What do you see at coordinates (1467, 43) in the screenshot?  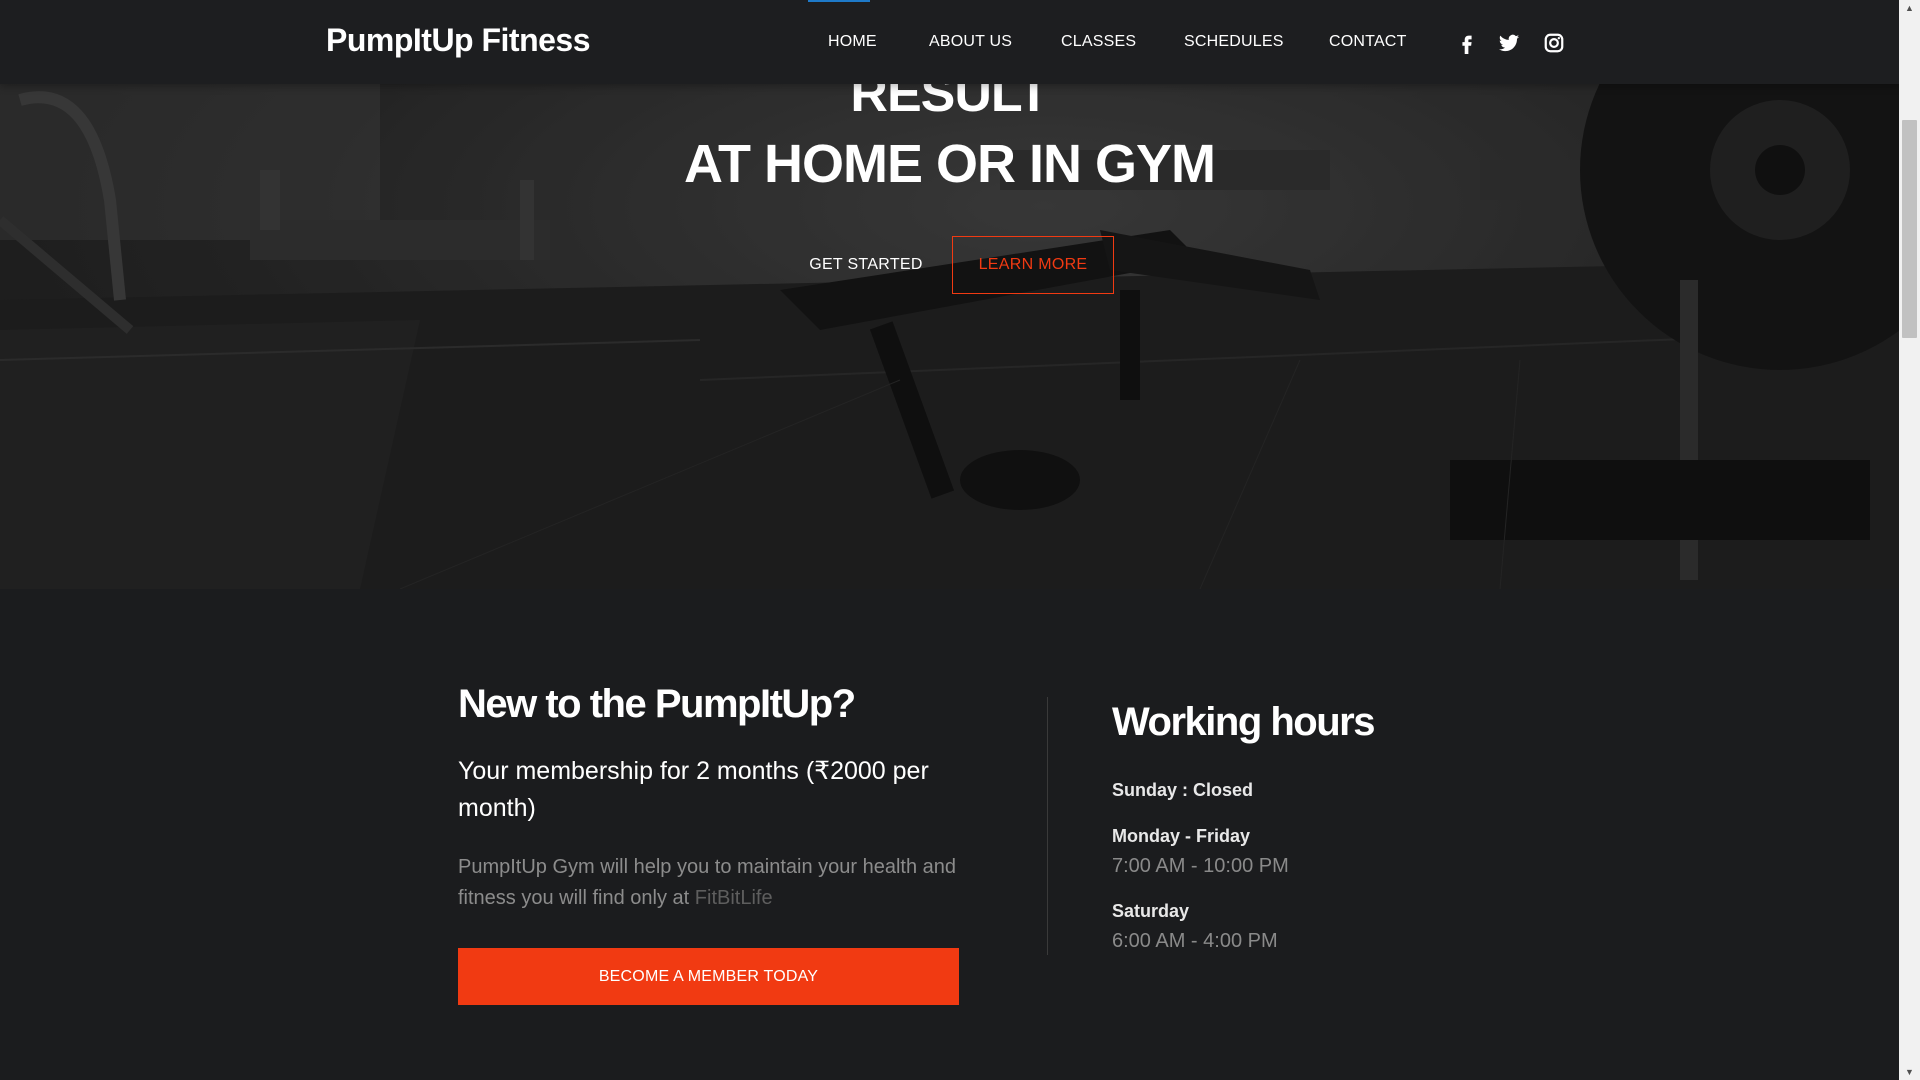 I see `facebook-icon` at bounding box center [1467, 43].